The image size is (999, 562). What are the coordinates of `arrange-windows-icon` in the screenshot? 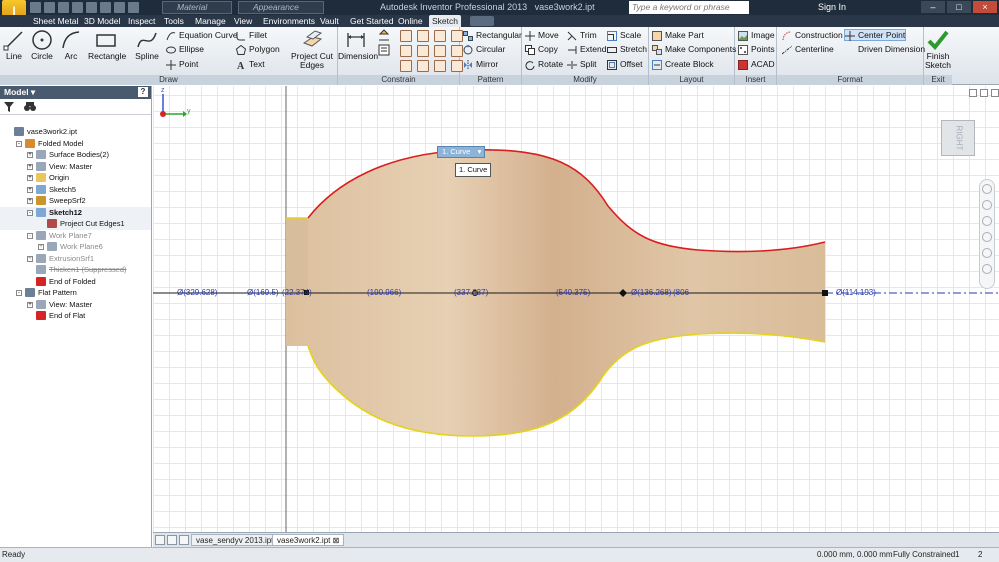 It's located at (184, 540).